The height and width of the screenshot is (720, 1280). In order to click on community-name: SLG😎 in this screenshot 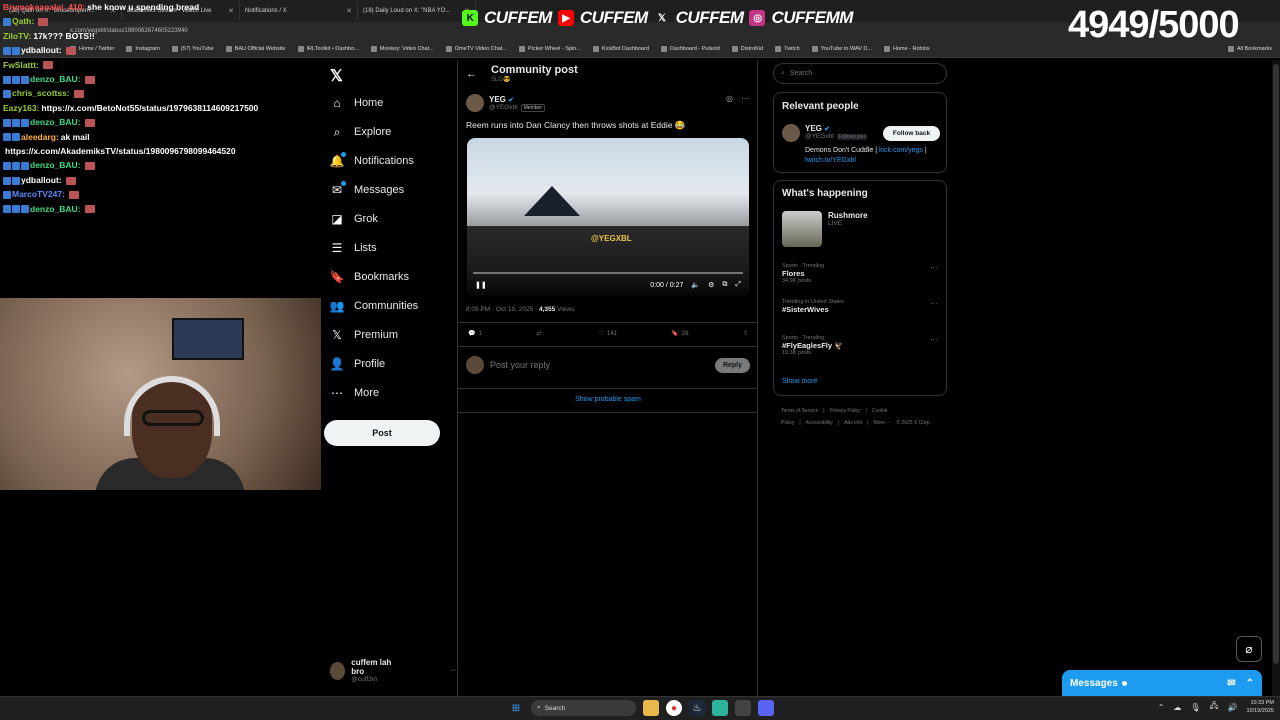, I will do `click(534, 79)`.